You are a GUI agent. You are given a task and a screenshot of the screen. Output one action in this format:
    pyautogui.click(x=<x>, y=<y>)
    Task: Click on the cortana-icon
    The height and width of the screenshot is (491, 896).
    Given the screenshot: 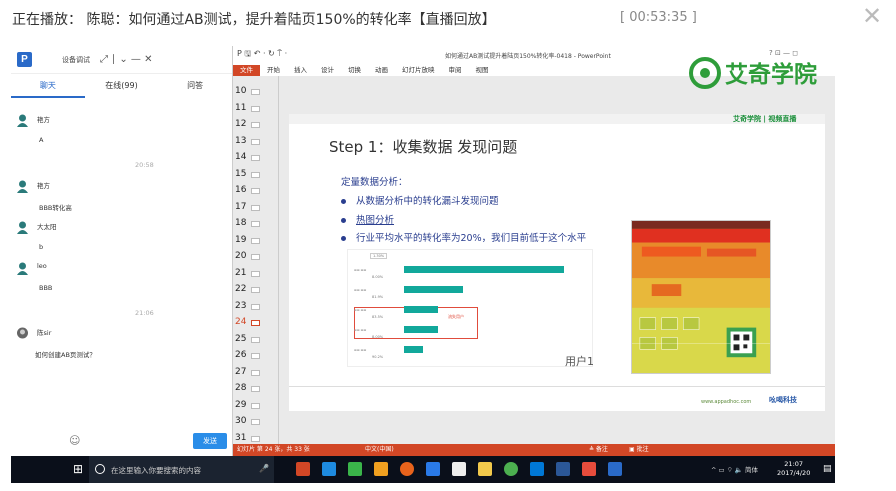 What is the action you would take?
    pyautogui.click(x=100, y=469)
    